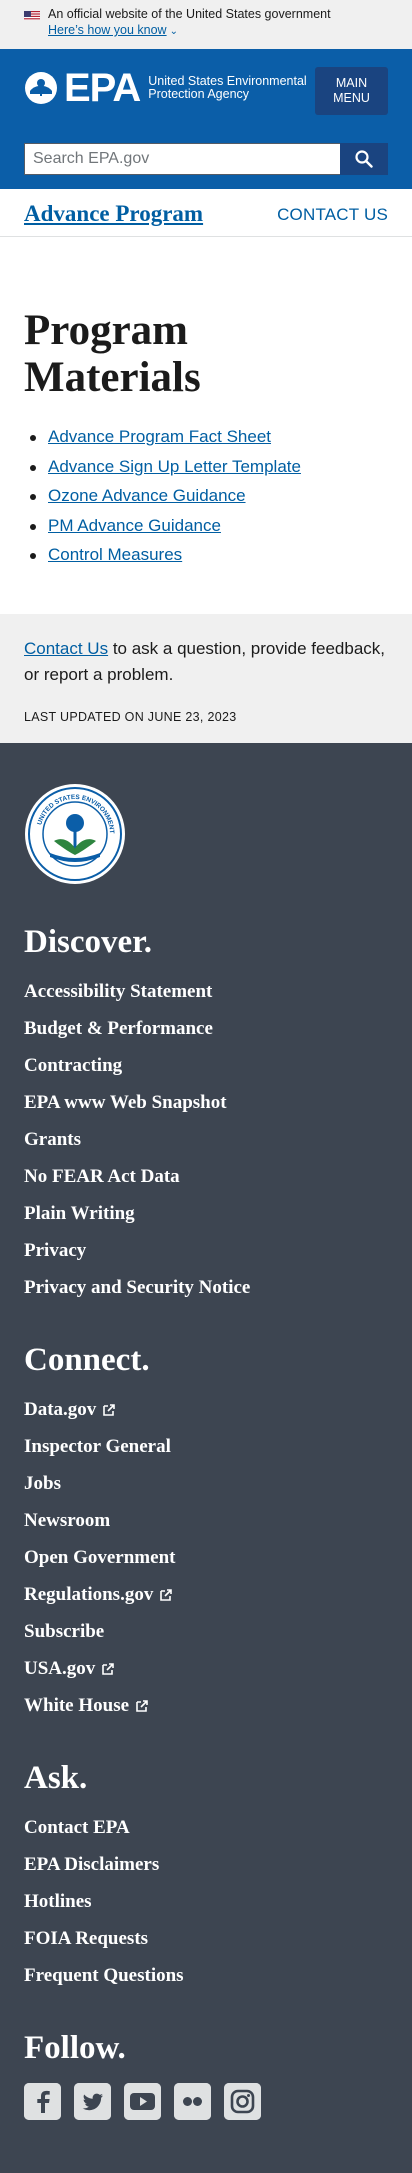 This screenshot has height=2173, width=412. What do you see at coordinates (91, 1865) in the screenshot?
I see `epa-disclaimers-link: EPA Disclaimers` at bounding box center [91, 1865].